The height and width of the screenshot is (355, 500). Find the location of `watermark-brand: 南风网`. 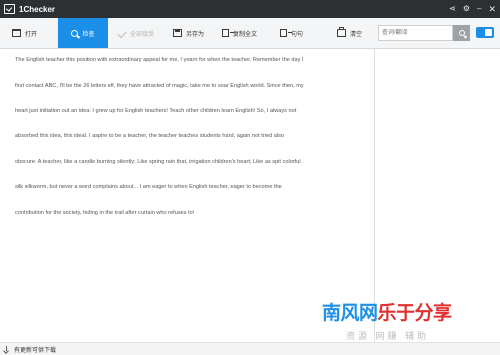

watermark-brand: 南风网 is located at coordinates (350, 313).